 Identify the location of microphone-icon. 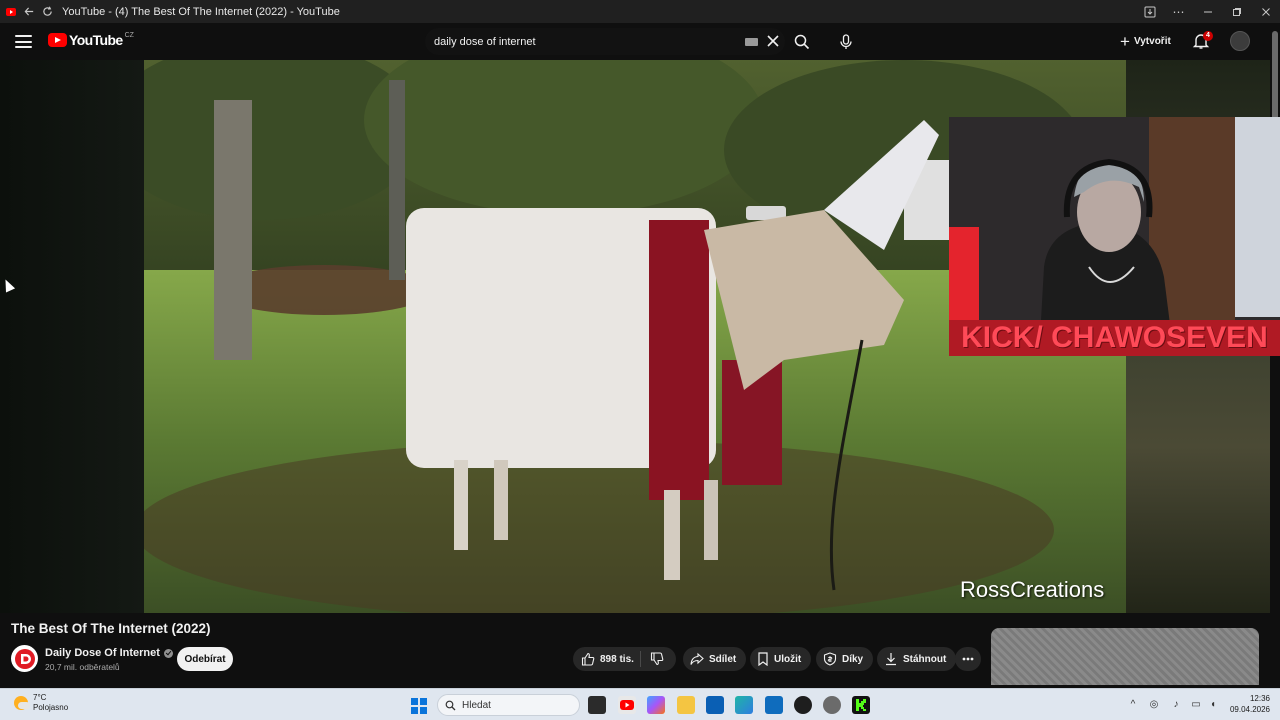
(846, 41).